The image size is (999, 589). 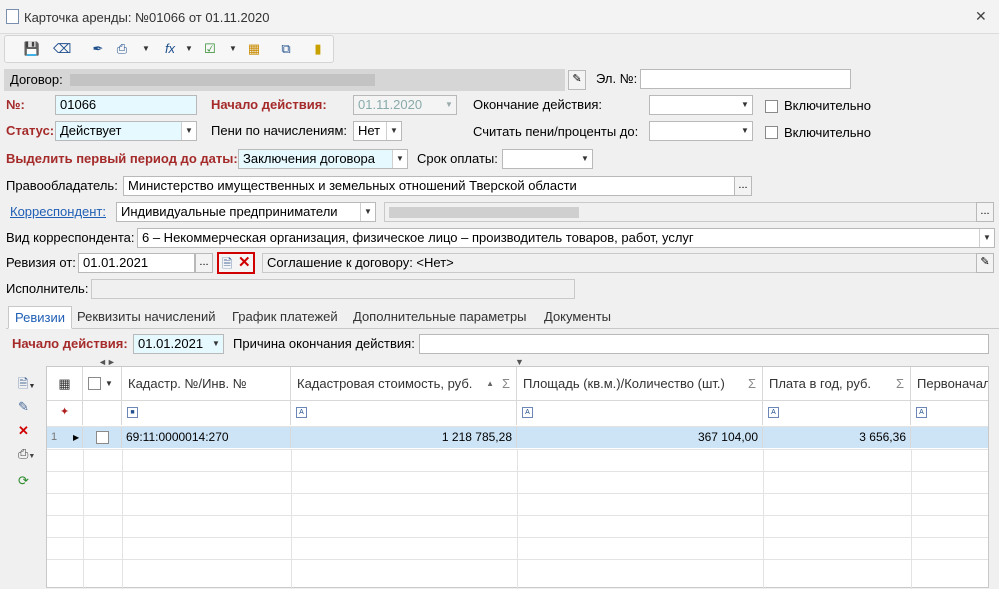 I want to click on formula-dropdown-icon: ▼, so click(x=189, y=48).